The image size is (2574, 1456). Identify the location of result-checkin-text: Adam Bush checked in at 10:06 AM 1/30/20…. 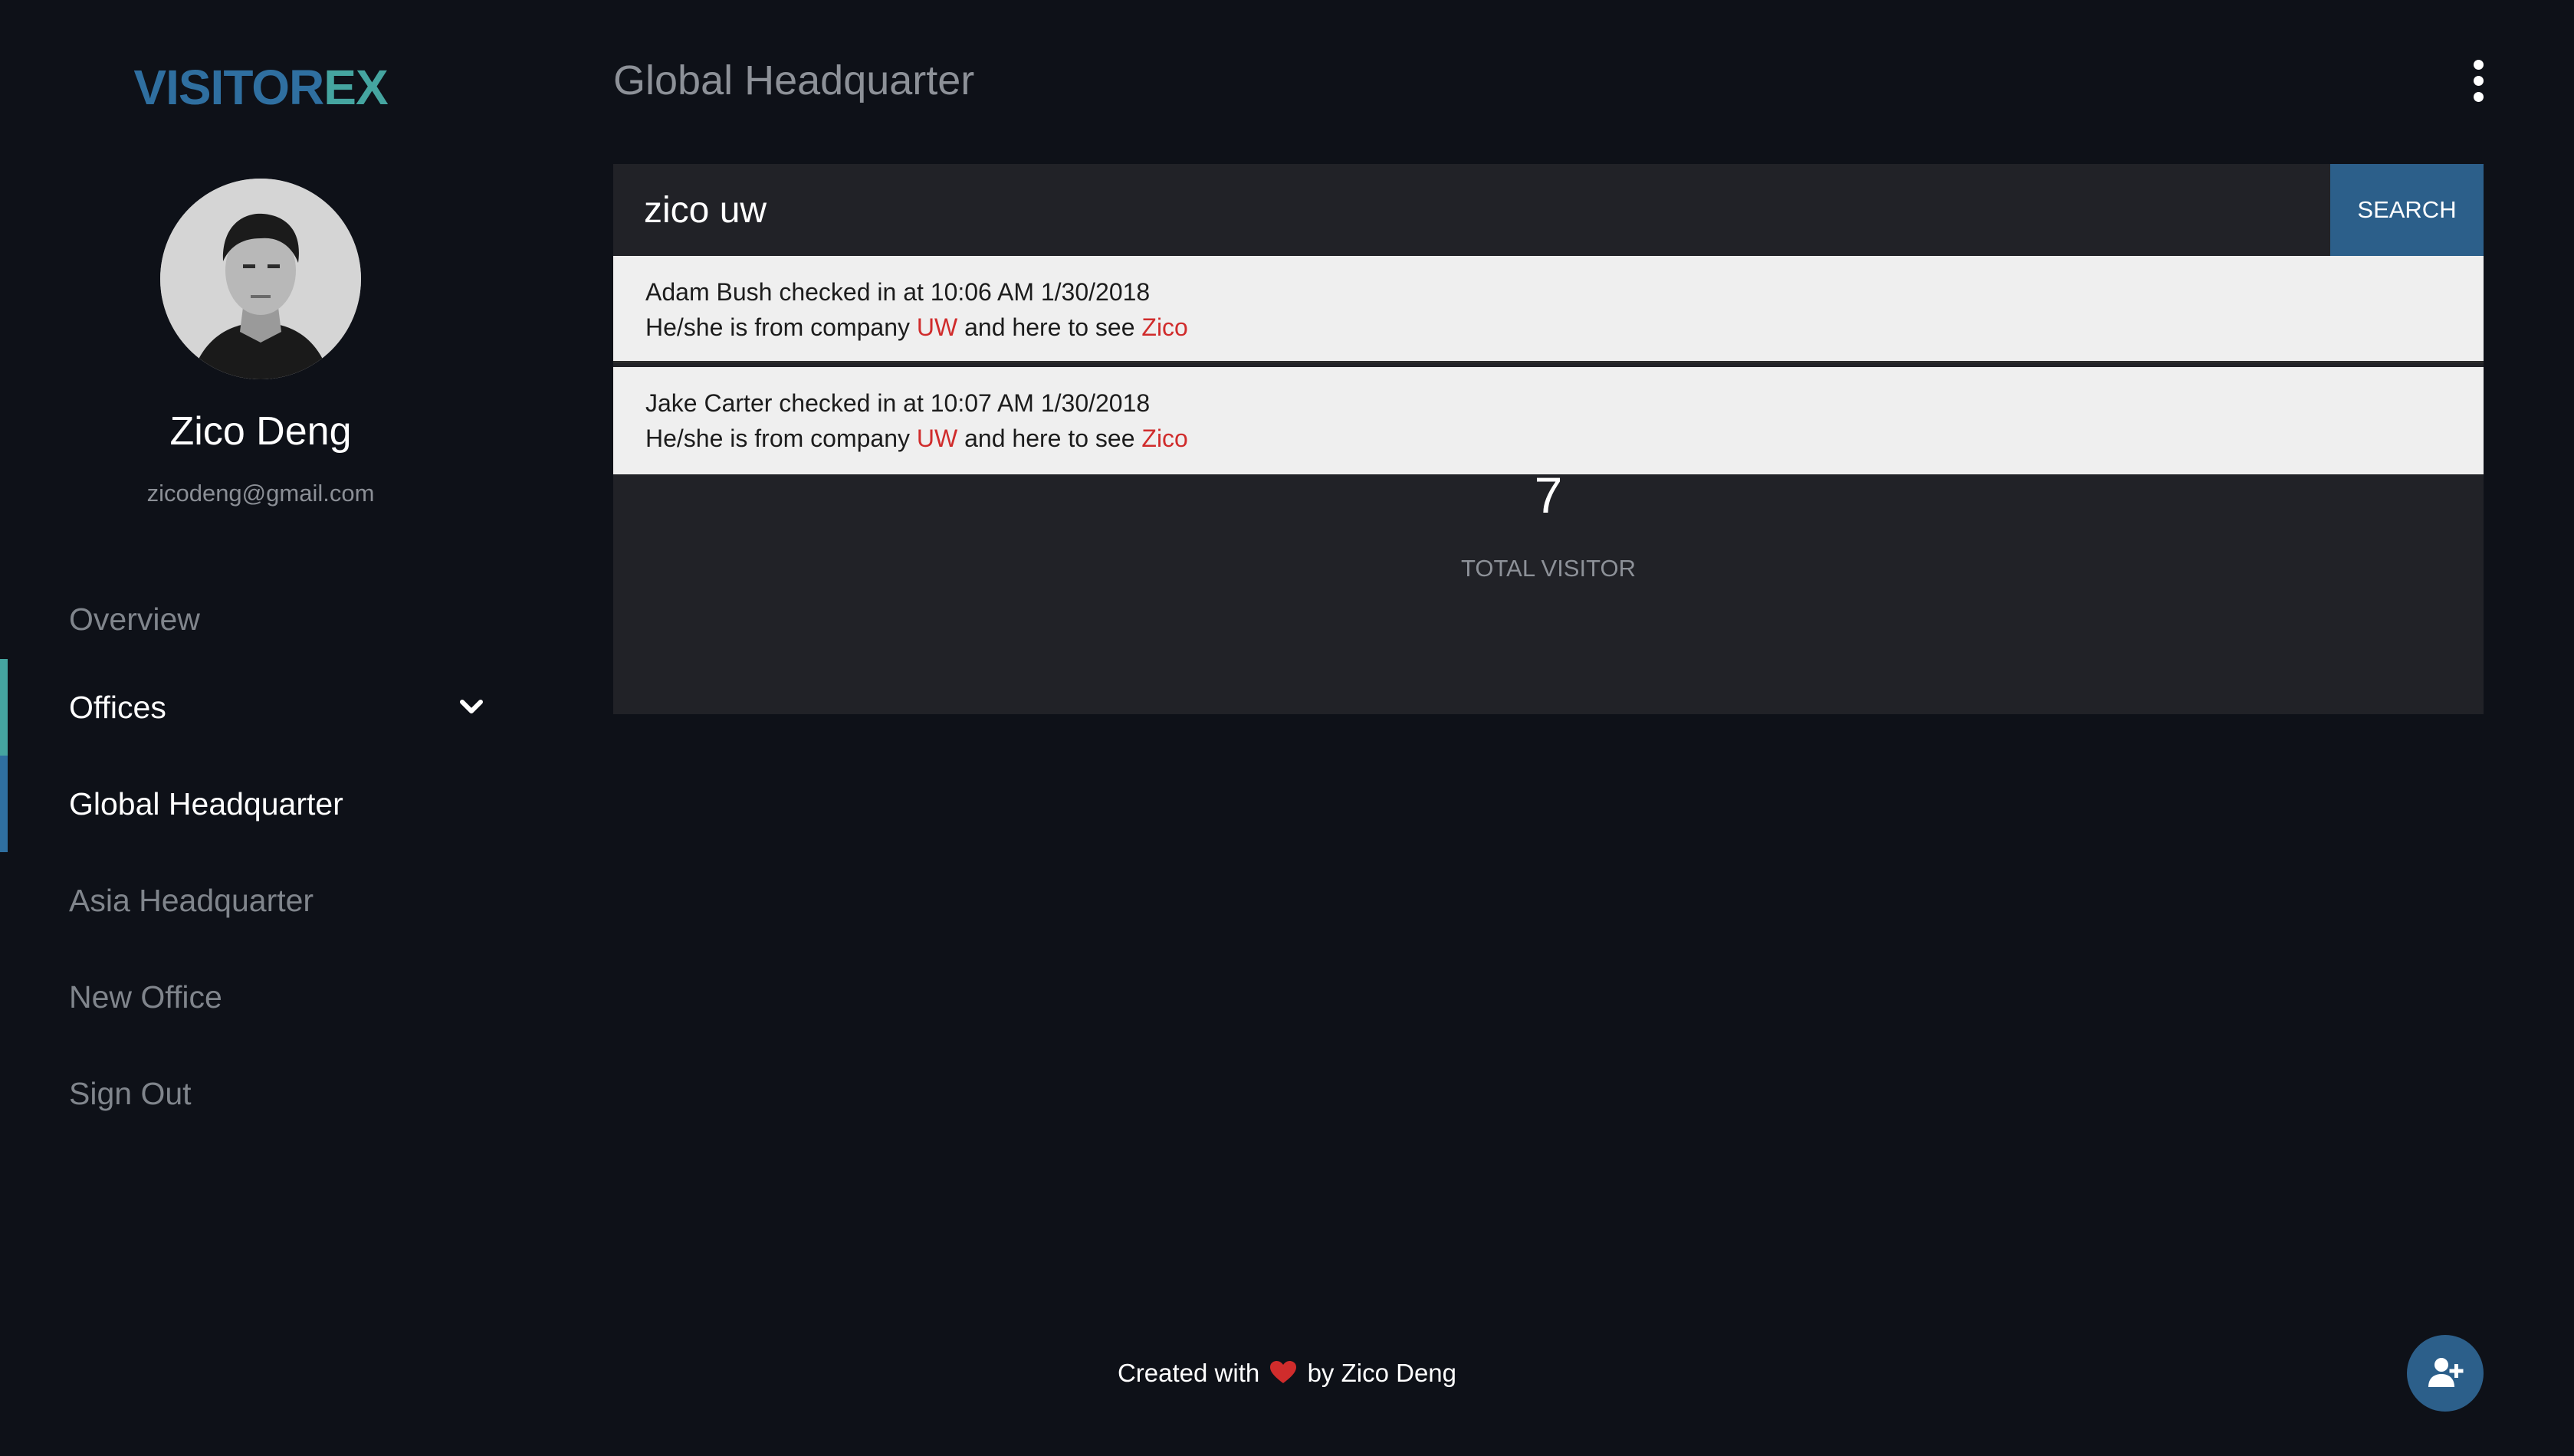
(898, 292).